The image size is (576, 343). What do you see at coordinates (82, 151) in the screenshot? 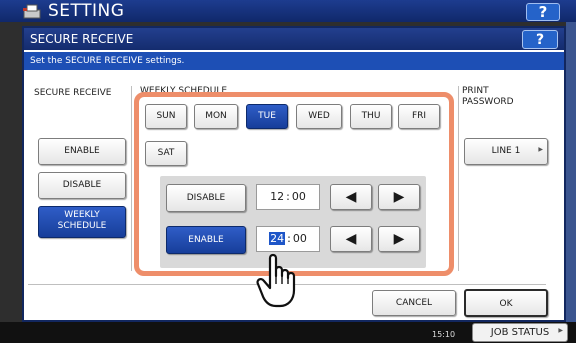
I see `enable-button: ENABLE` at bounding box center [82, 151].